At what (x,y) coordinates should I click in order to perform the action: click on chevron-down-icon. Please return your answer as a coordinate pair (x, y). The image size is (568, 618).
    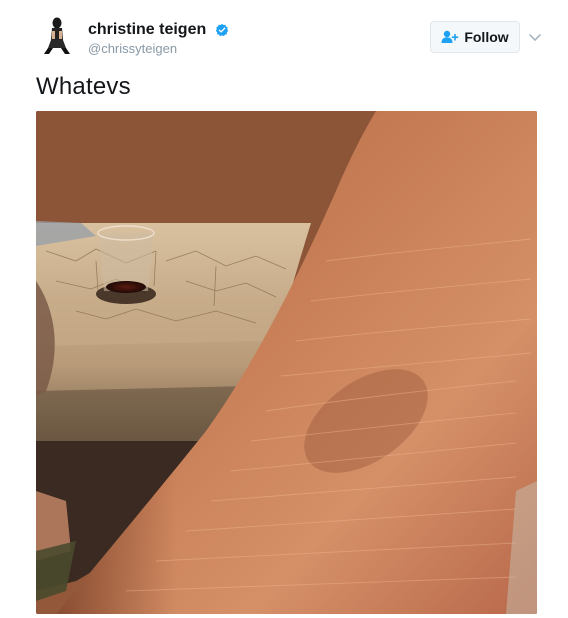
    Looking at the image, I should click on (535, 37).